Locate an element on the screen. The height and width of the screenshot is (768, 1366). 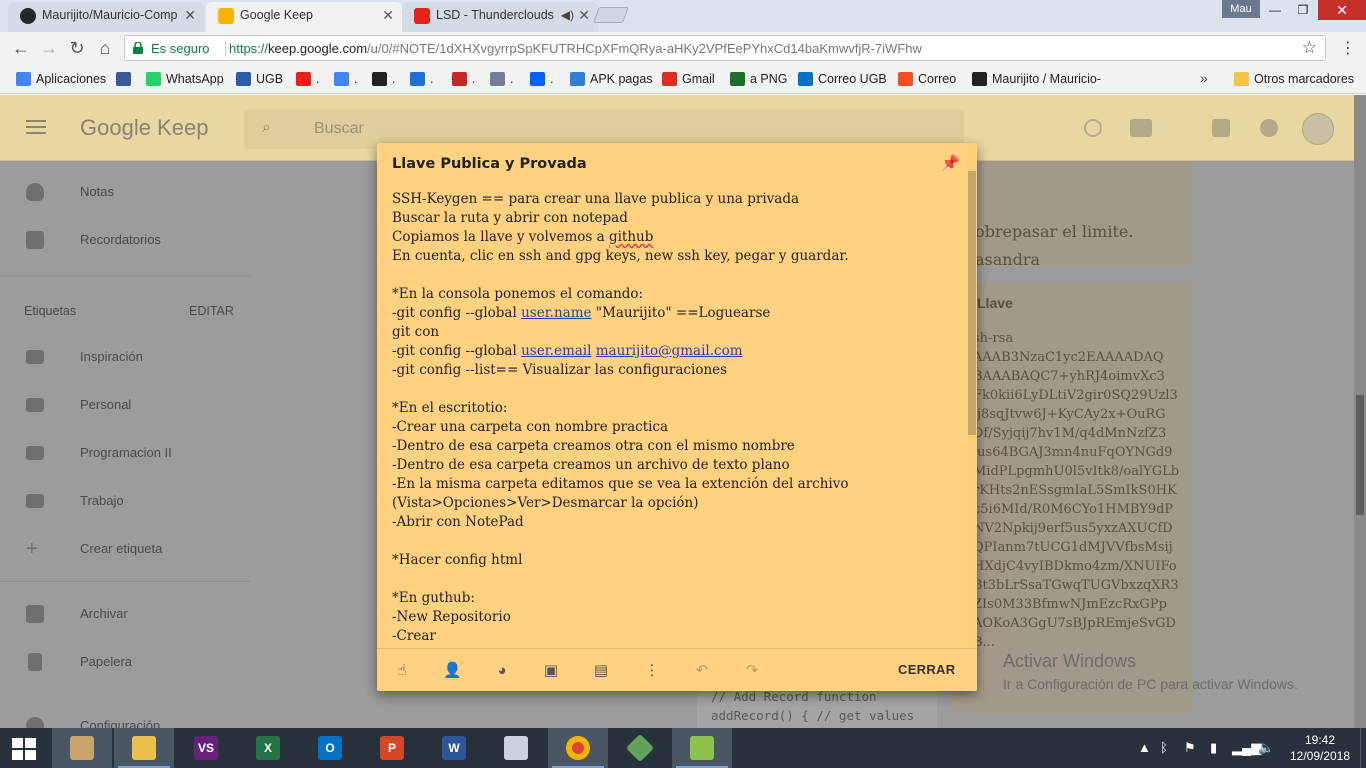
avatar is located at coordinates (1318, 129).